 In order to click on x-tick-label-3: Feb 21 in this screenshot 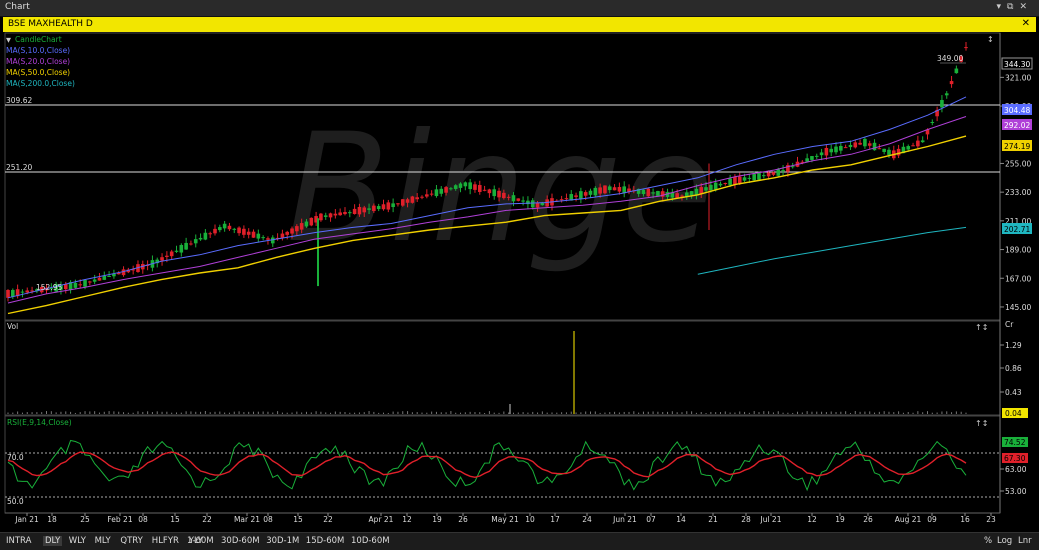, I will do `click(119, 519)`.